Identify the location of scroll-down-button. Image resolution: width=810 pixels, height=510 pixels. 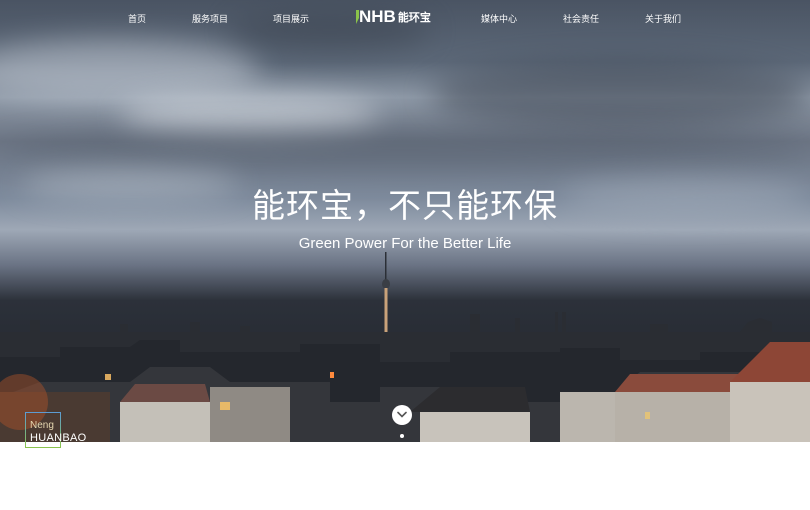
(402, 415).